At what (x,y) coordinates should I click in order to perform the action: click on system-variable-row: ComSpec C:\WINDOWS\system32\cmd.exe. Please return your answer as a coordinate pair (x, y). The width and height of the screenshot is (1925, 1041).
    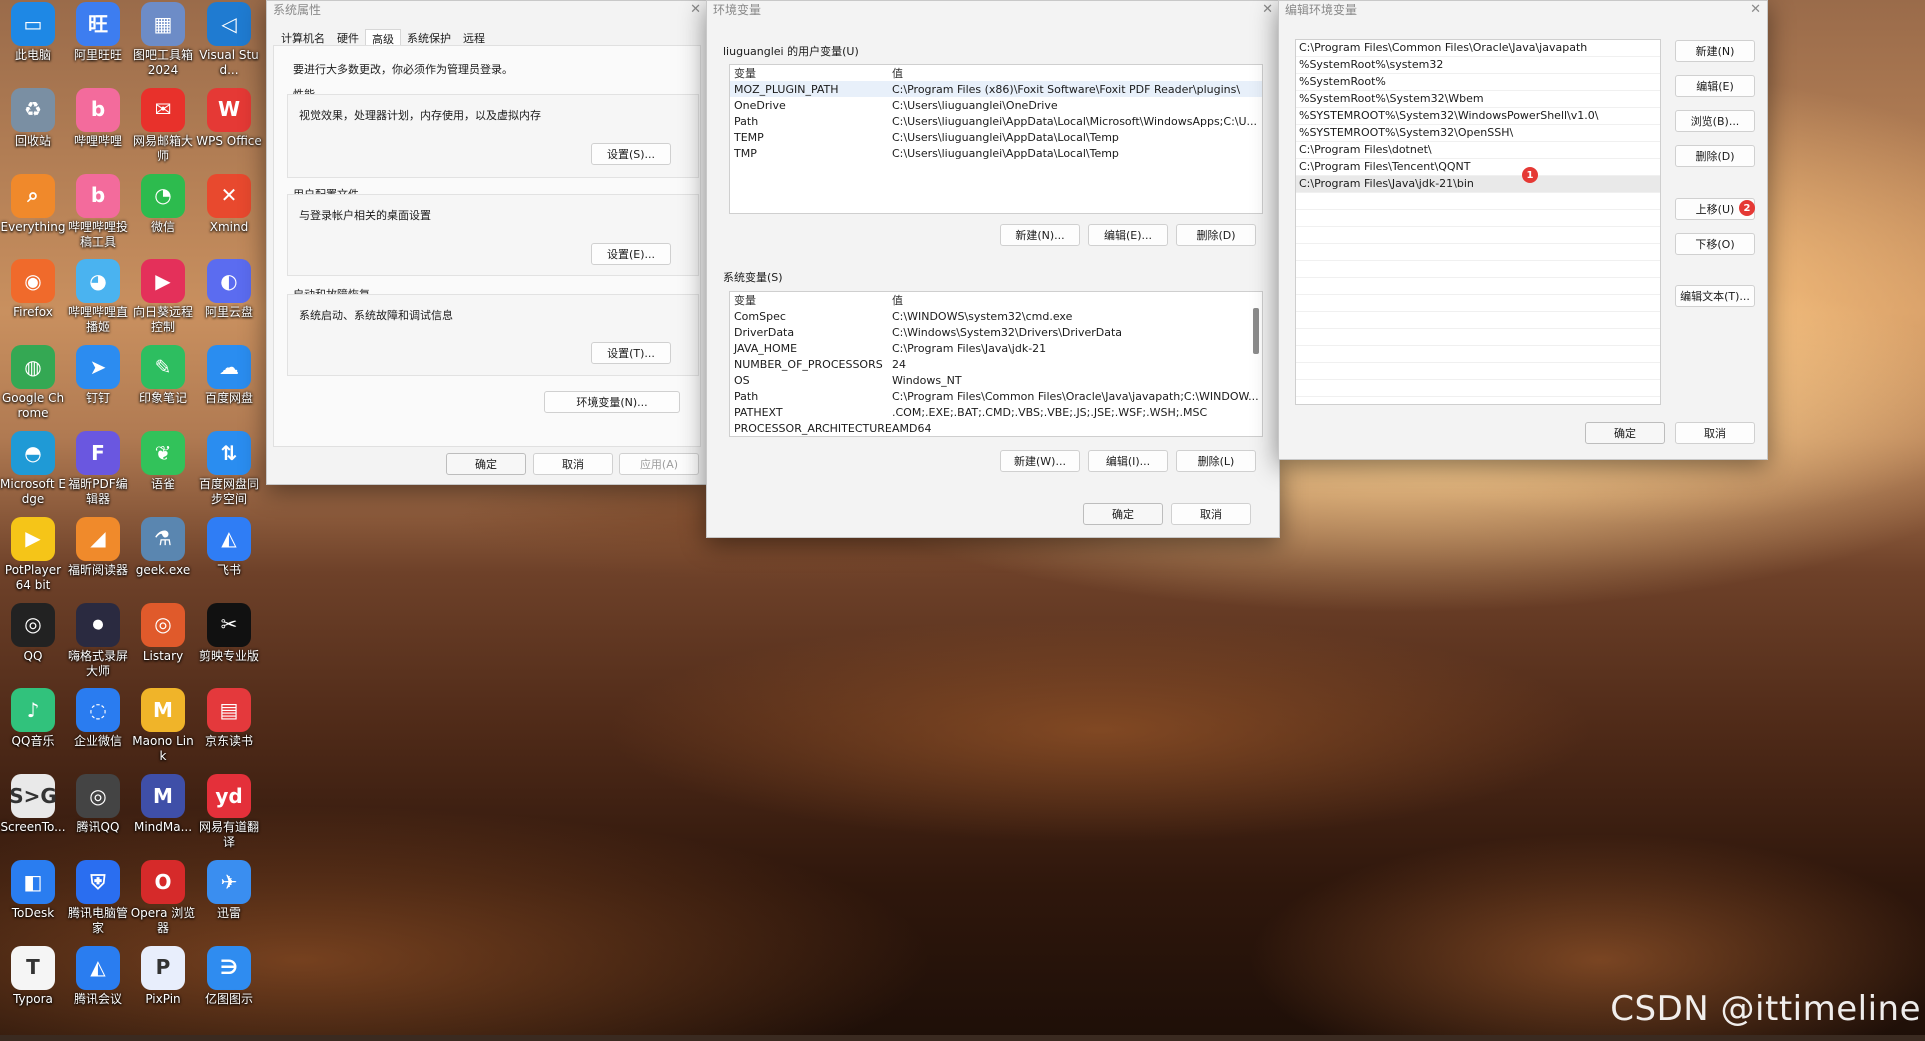
    Looking at the image, I should click on (996, 316).